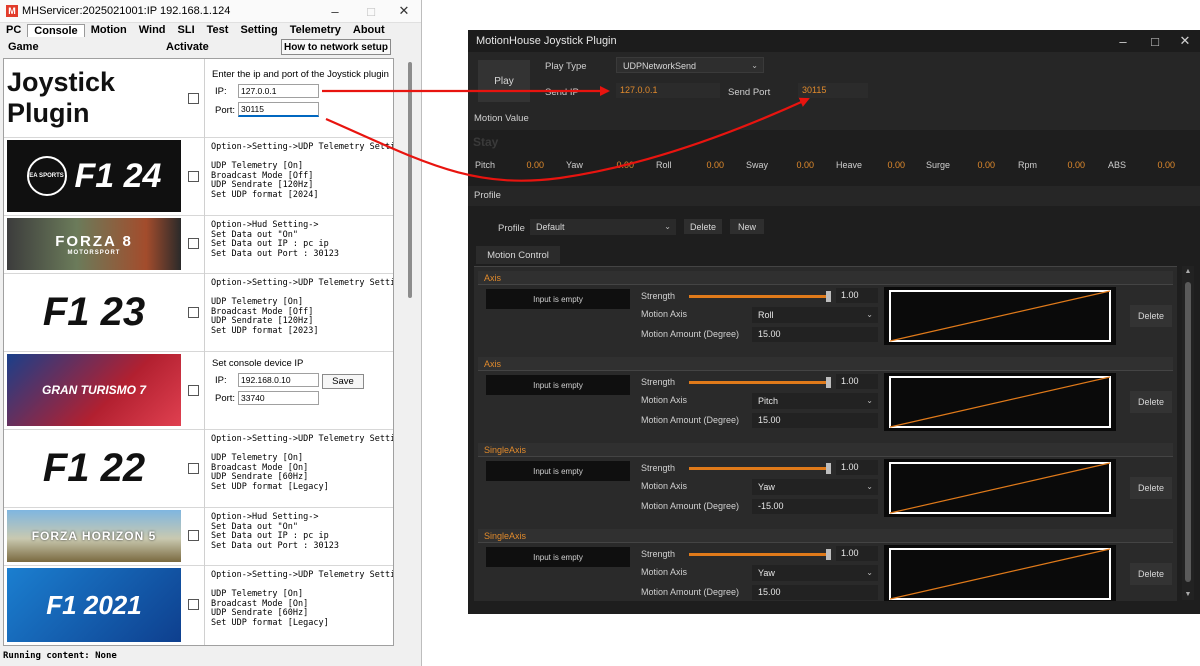 The width and height of the screenshot is (1200, 666). What do you see at coordinates (849, 165) in the screenshot?
I see `heave-label: Heave` at bounding box center [849, 165].